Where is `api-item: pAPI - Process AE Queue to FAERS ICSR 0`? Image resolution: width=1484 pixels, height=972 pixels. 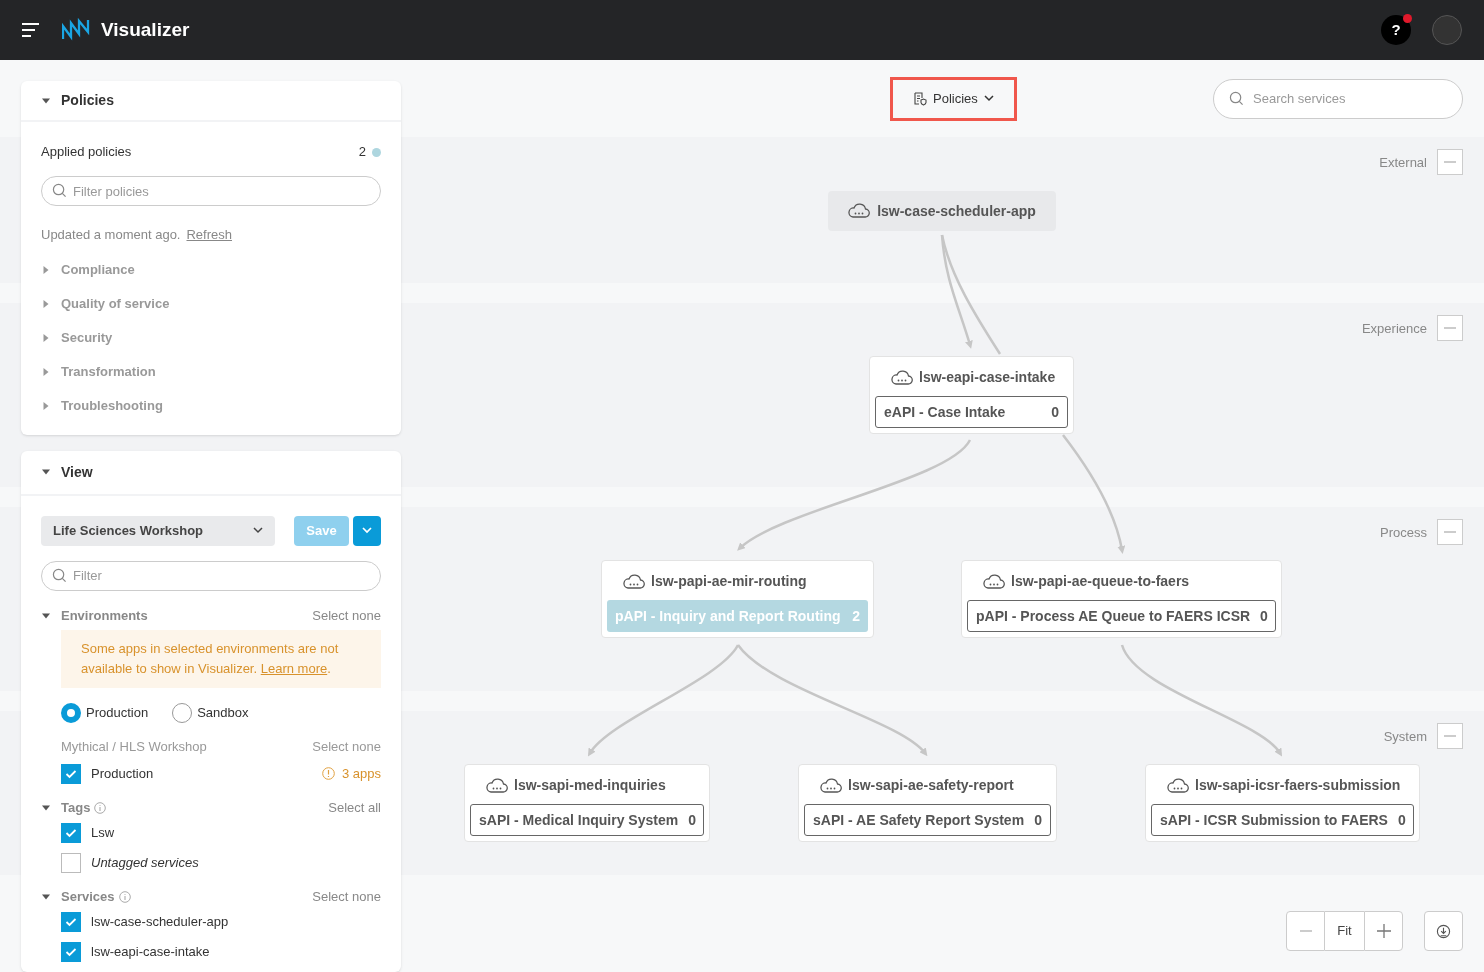 api-item: pAPI - Process AE Queue to FAERS ICSR 0 is located at coordinates (1121, 616).